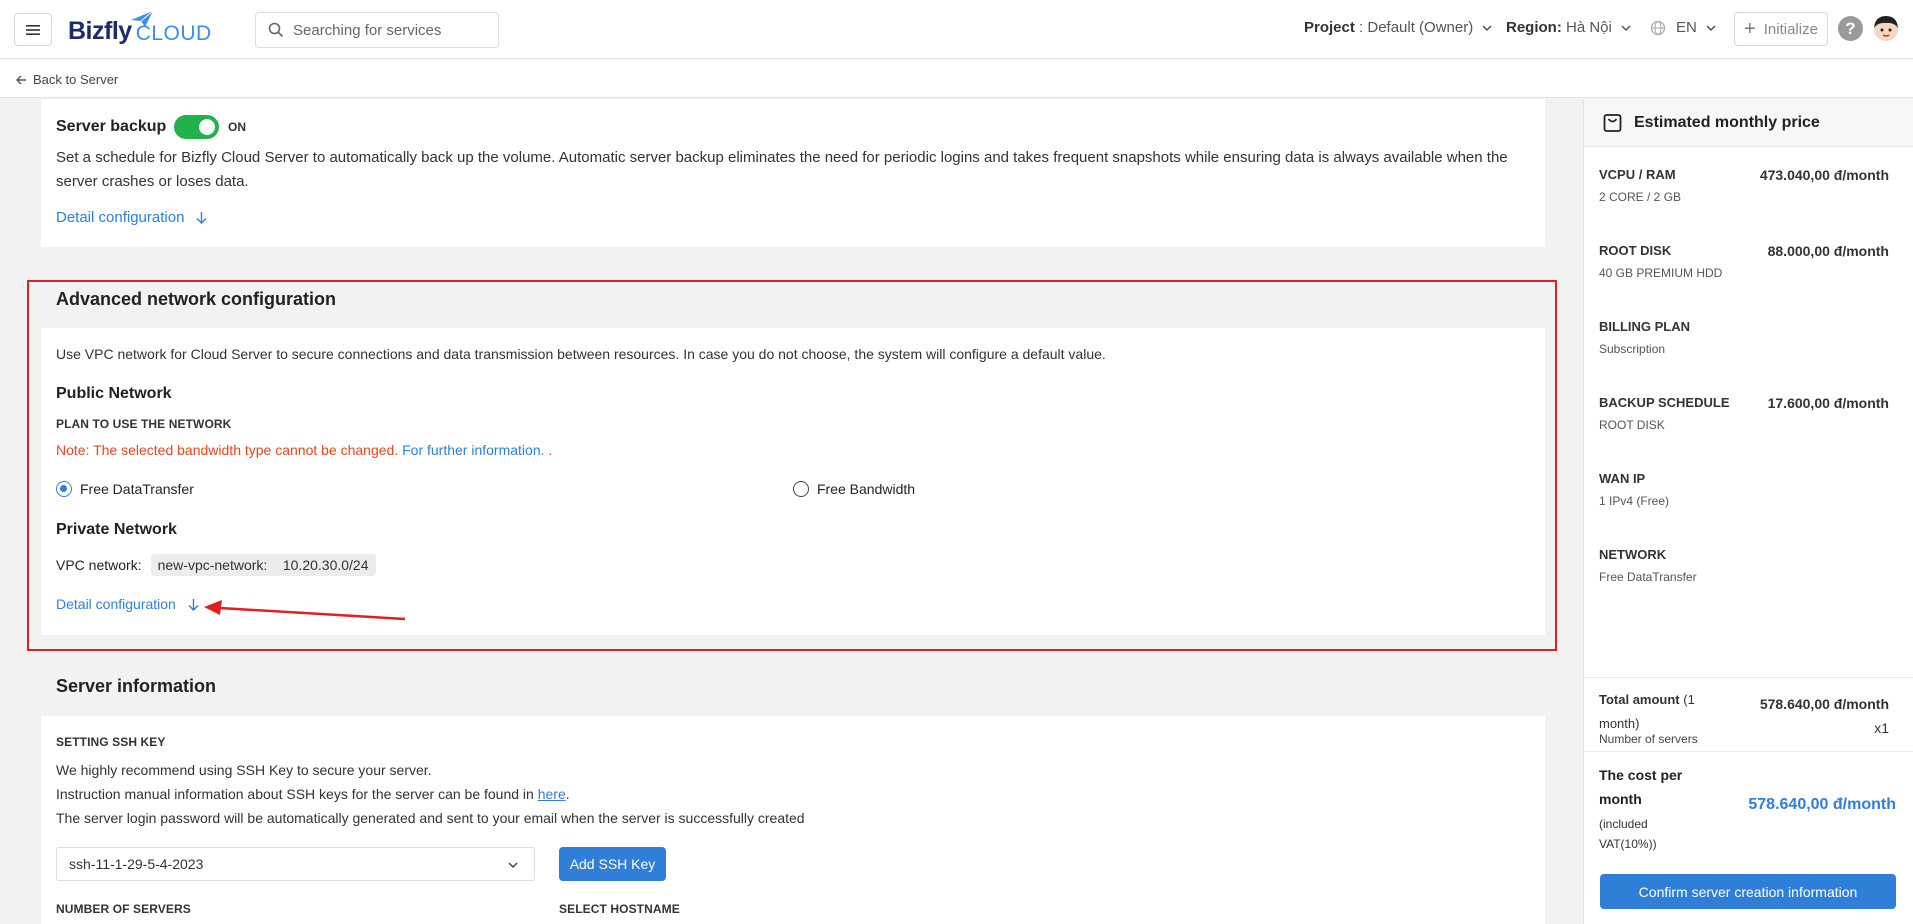  What do you see at coordinates (237, 127) in the screenshot?
I see `toggle-state: ON` at bounding box center [237, 127].